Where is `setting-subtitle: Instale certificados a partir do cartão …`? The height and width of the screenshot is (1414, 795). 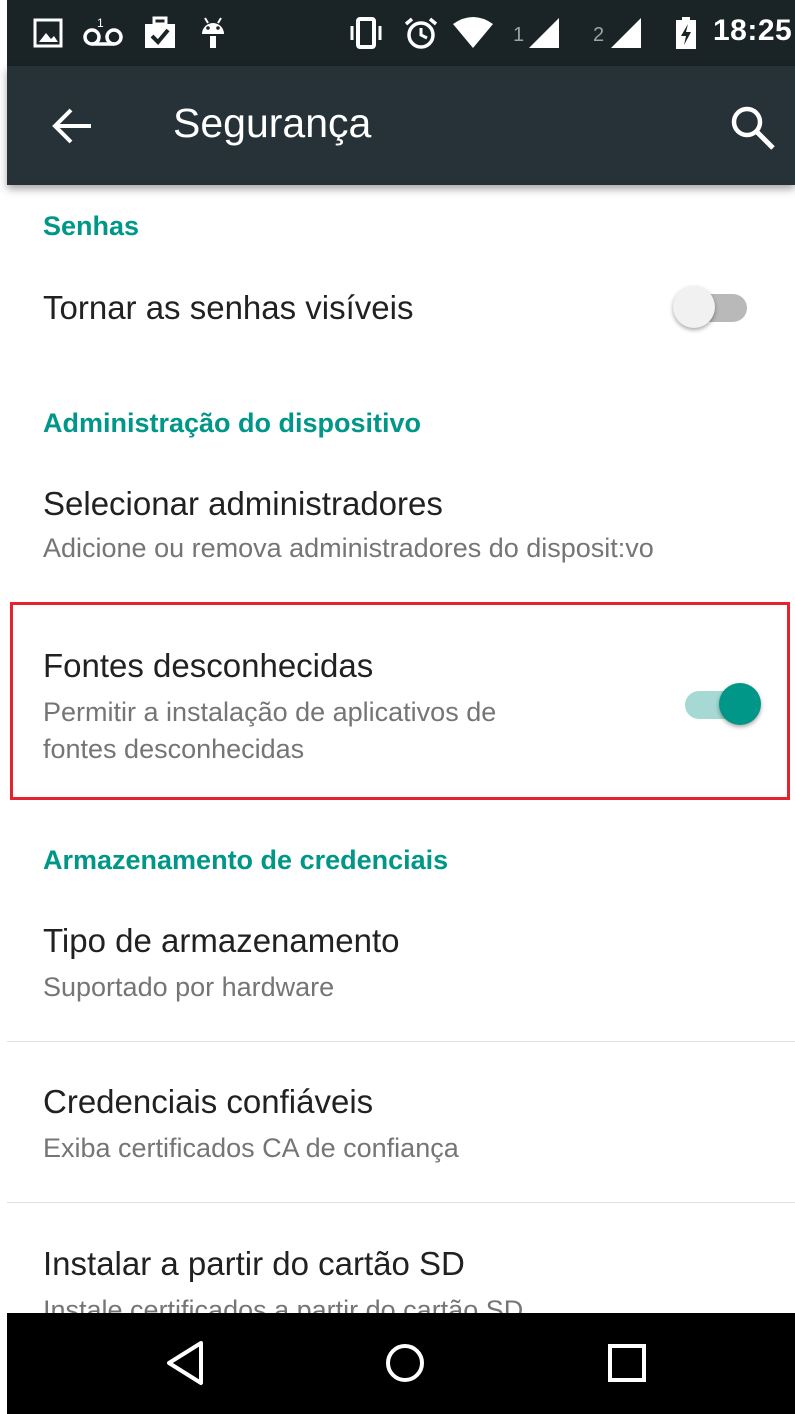 setting-subtitle: Instale certificados a partir do cartão … is located at coordinates (283, 1304).